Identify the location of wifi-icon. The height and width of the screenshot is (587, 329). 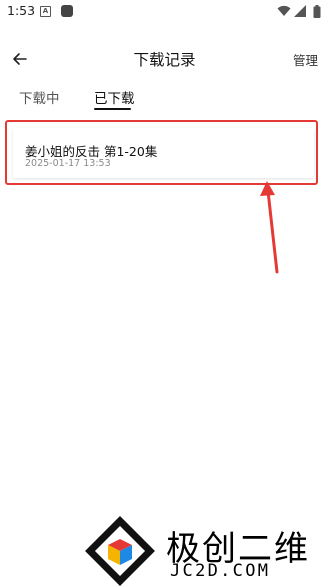
(284, 10).